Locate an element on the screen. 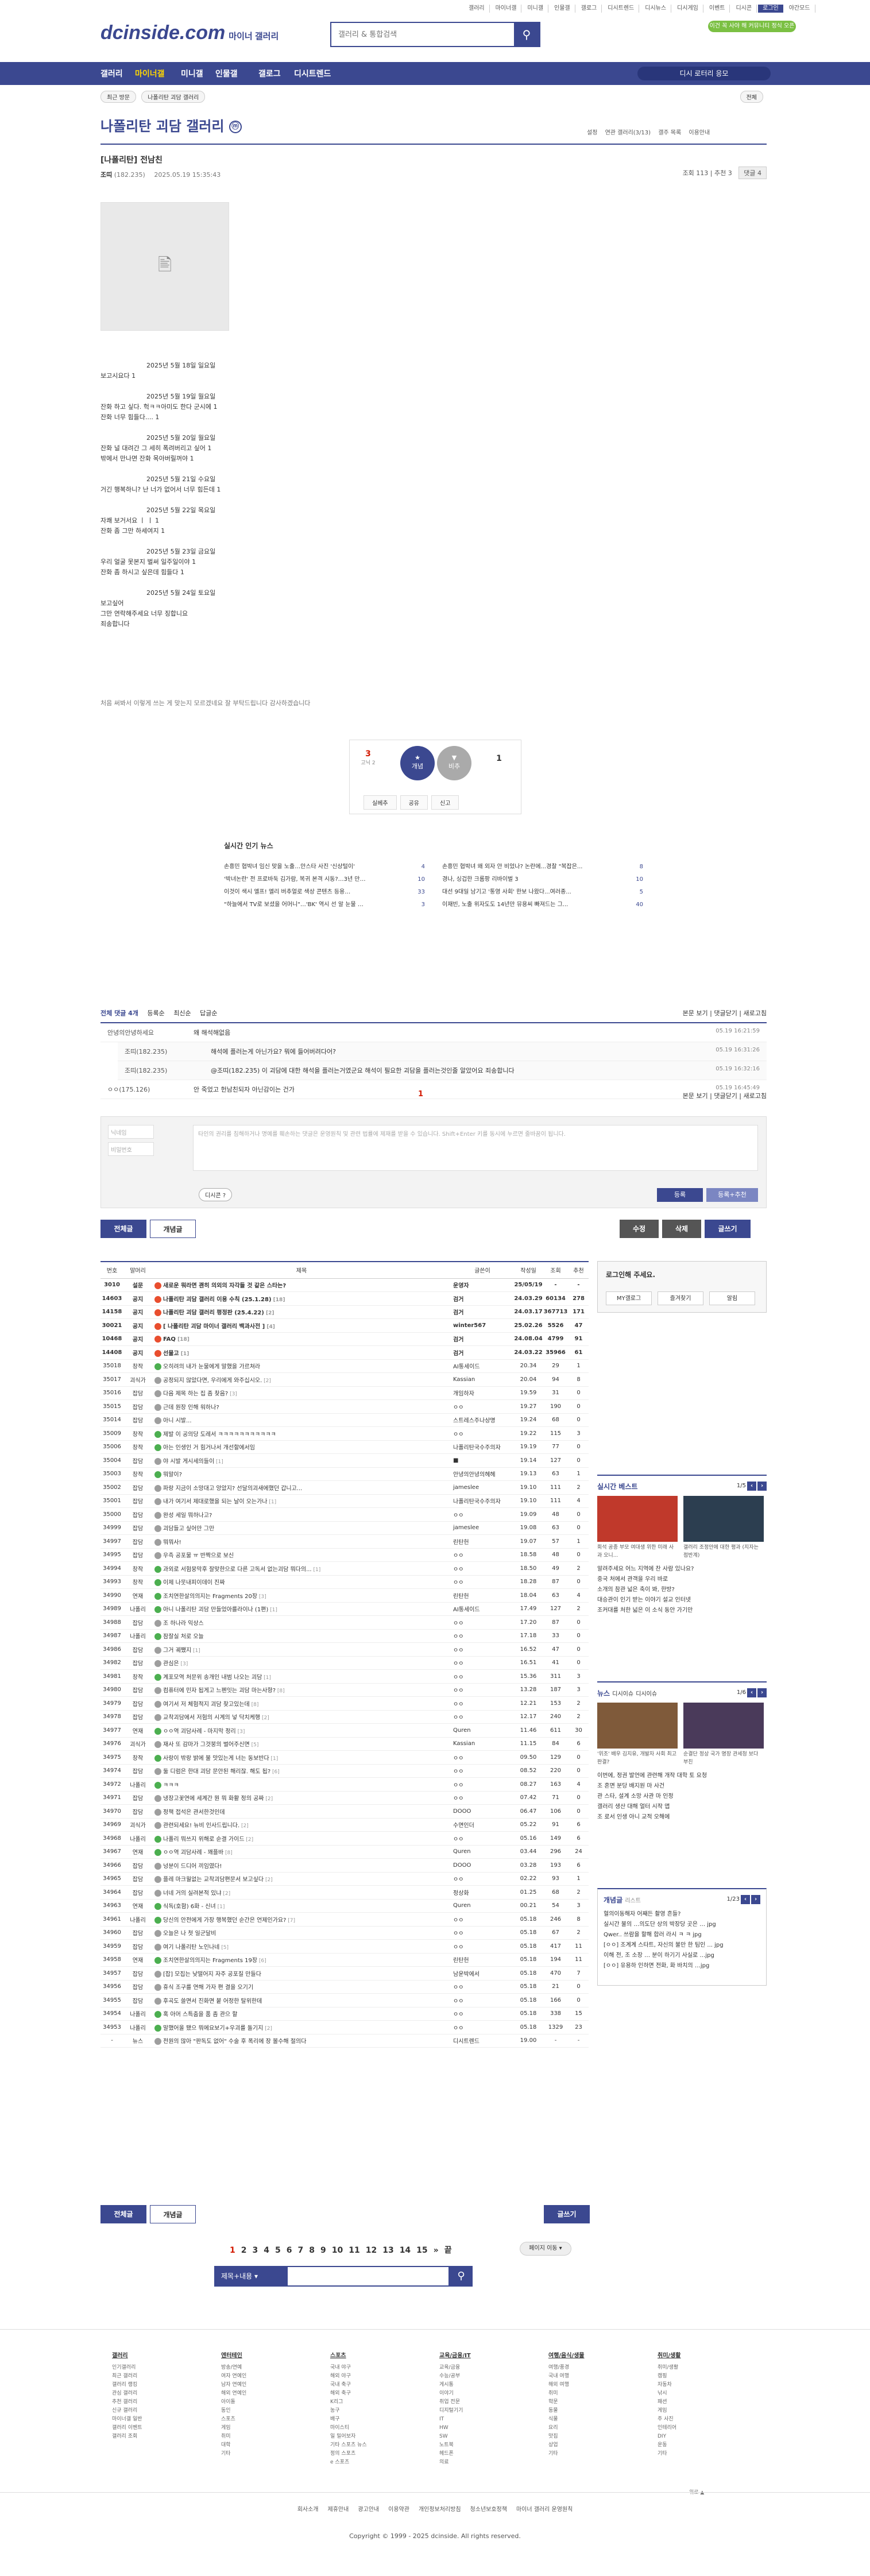 This screenshot has height=2576, width=870. promo-badge: 이건 꼭 사야 해 커뮤니티 정식 오픈 is located at coordinates (752, 26).